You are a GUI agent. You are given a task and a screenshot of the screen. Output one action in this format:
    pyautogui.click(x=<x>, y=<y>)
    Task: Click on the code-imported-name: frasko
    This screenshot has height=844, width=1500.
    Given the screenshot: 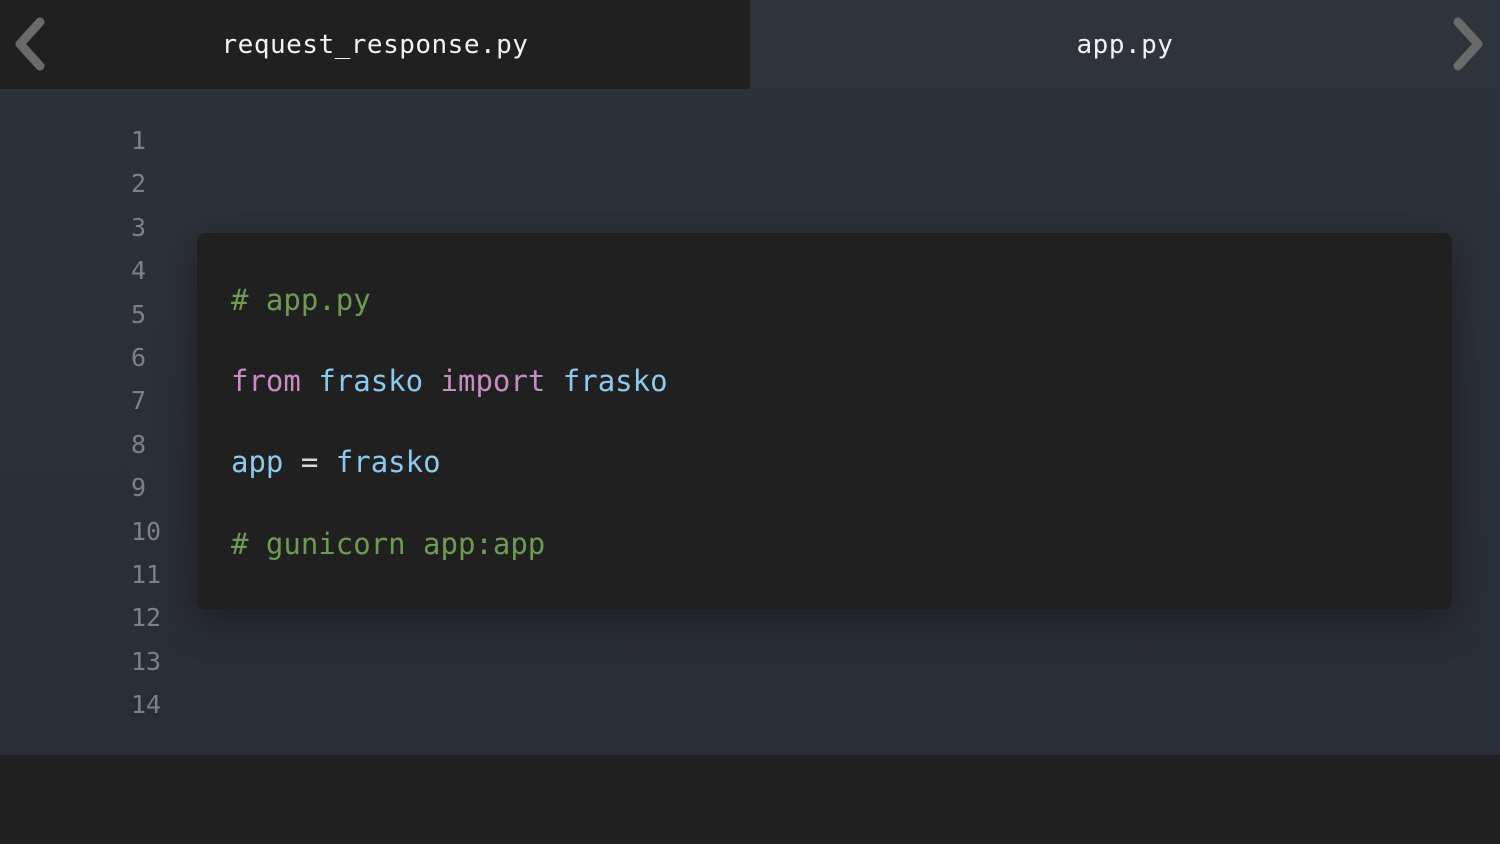 What is the action you would take?
    pyautogui.click(x=615, y=381)
    